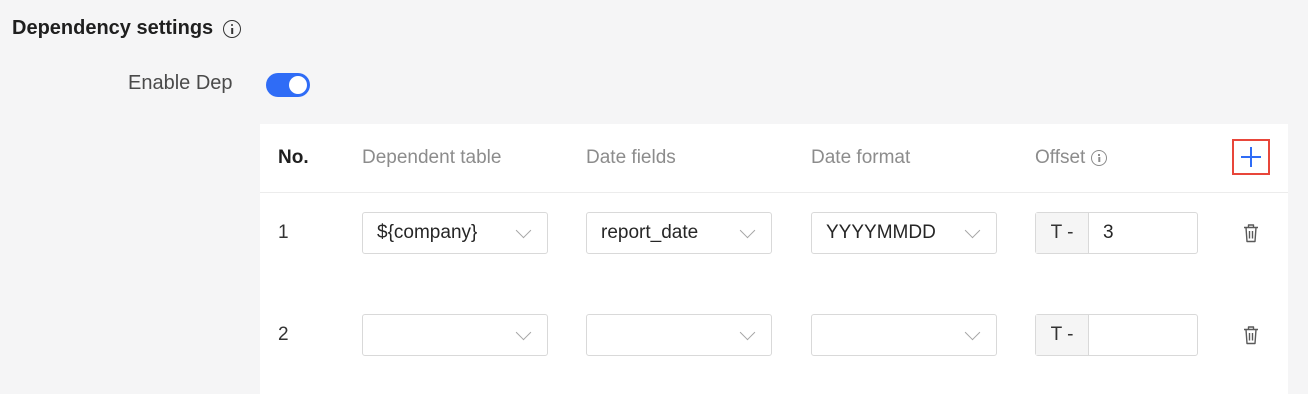 Image resolution: width=1308 pixels, height=394 pixels. What do you see at coordinates (1060, 157) in the screenshot?
I see `header-offset-label: Offset` at bounding box center [1060, 157].